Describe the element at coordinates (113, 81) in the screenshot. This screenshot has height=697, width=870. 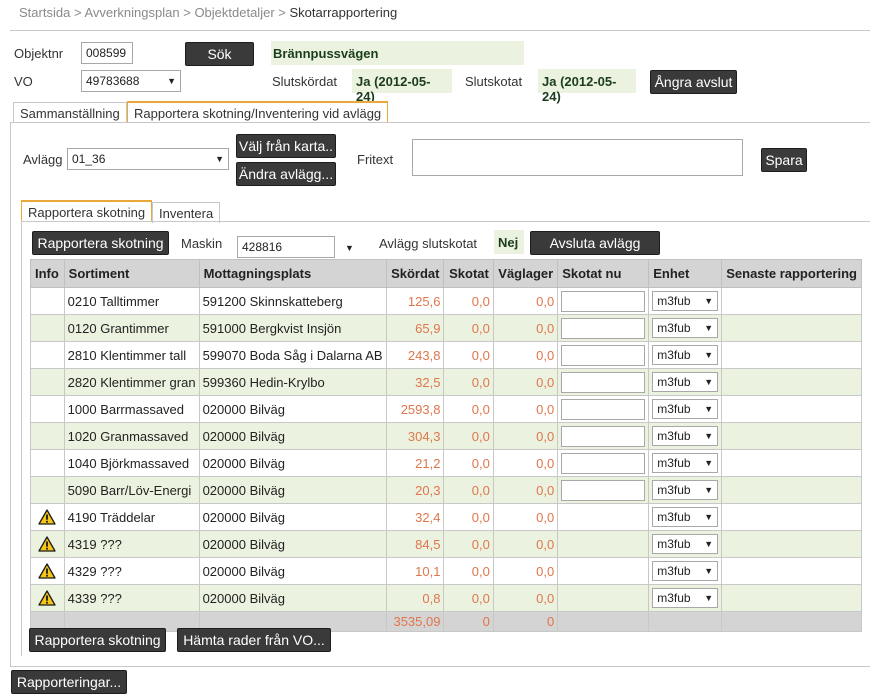
I see `vo-select-value: 49783688` at that location.